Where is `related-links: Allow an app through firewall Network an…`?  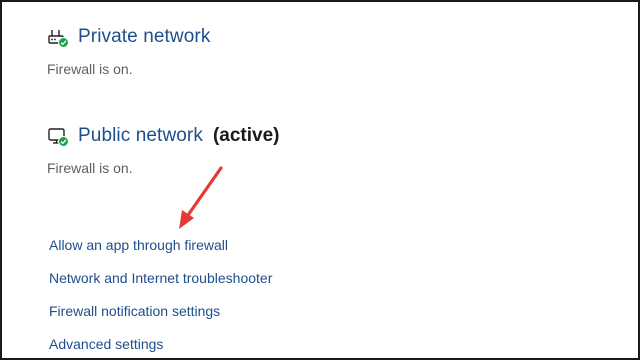 related-links: Allow an app through firewall Network an… is located at coordinates (160, 297).